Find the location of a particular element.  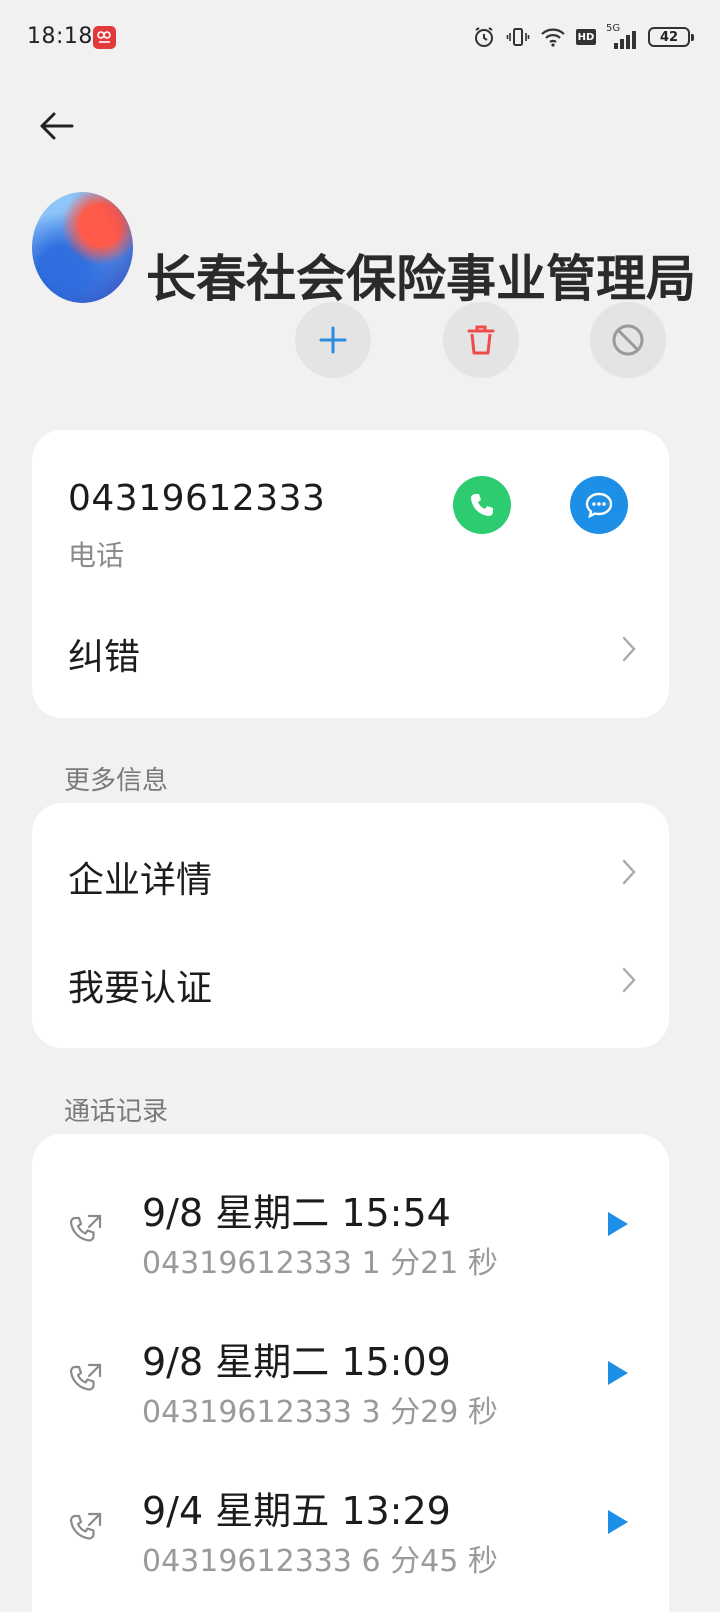

trash-icon is located at coordinates (481, 340).